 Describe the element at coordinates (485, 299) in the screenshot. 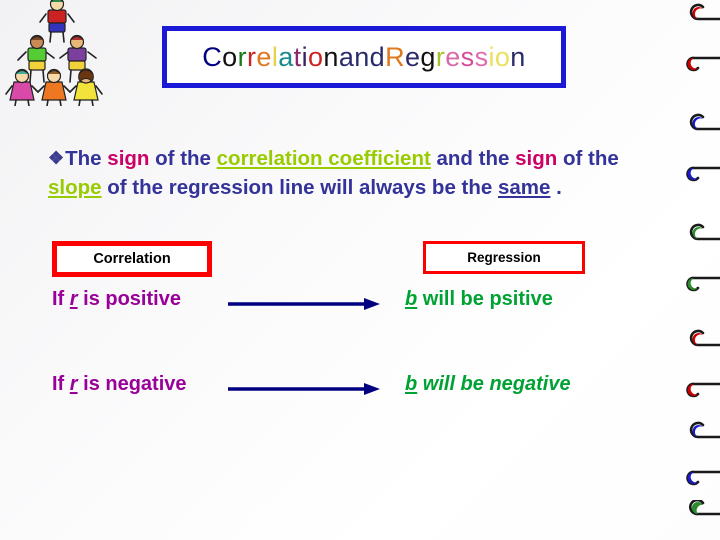

I see `row-result-text: will be psitive` at that location.